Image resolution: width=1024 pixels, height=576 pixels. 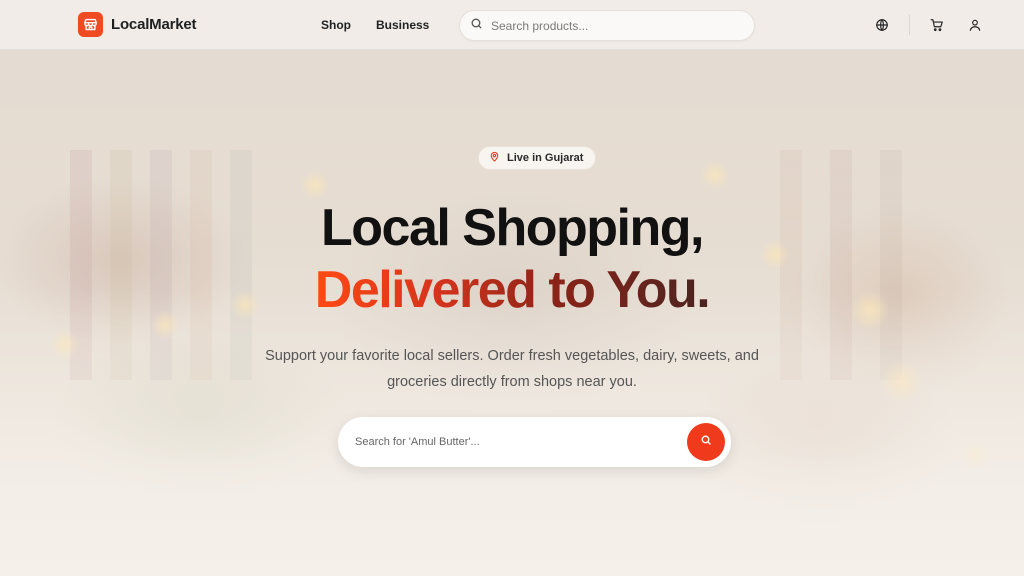 What do you see at coordinates (909, 25) in the screenshot?
I see `nav-divider` at bounding box center [909, 25].